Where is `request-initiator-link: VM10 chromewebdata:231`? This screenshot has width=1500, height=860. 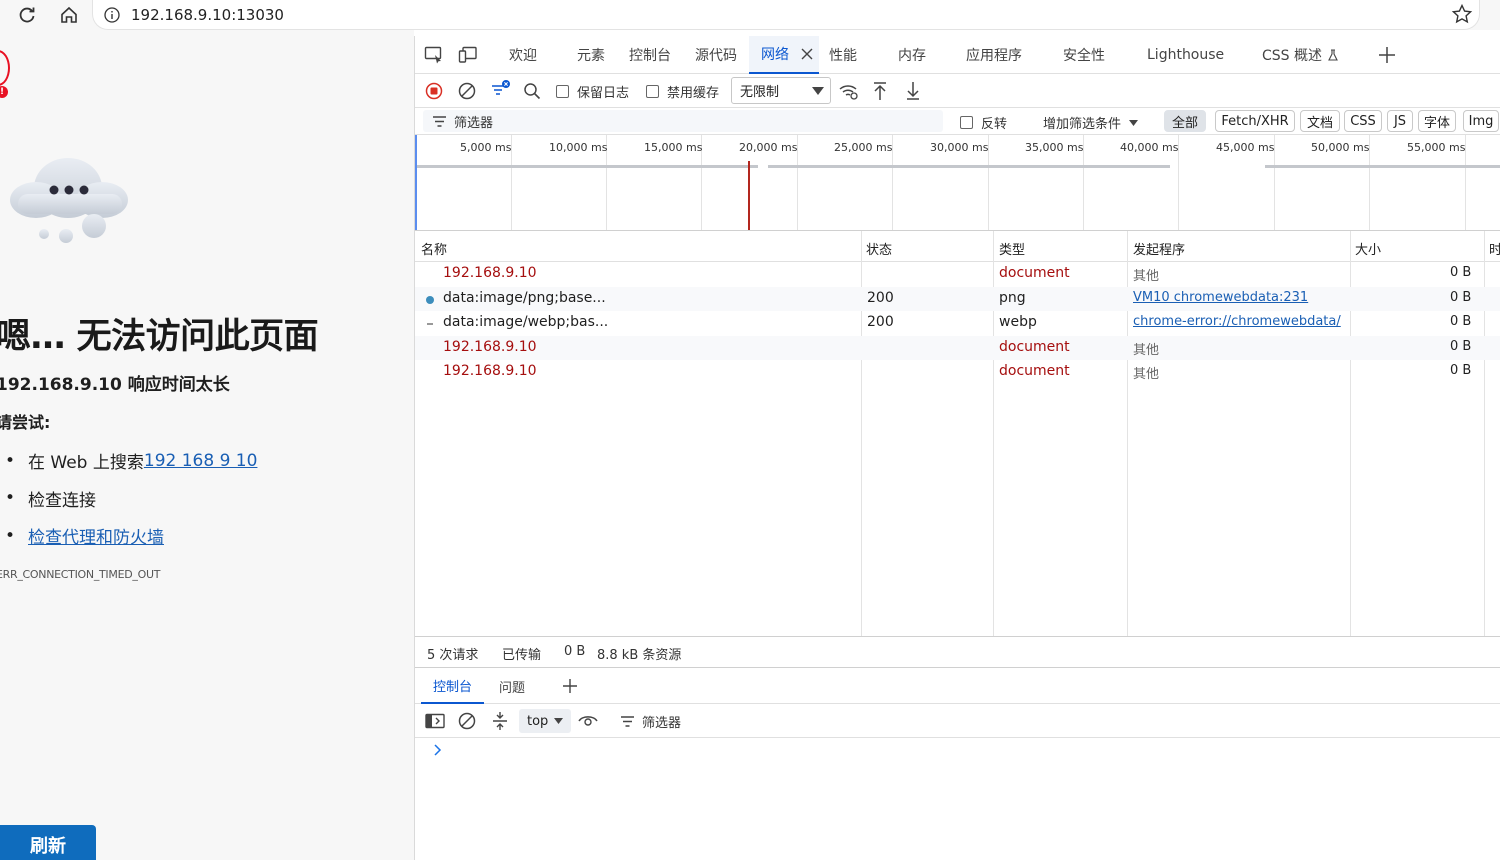 request-initiator-link: VM10 chromewebdata:231 is located at coordinates (1240, 297).